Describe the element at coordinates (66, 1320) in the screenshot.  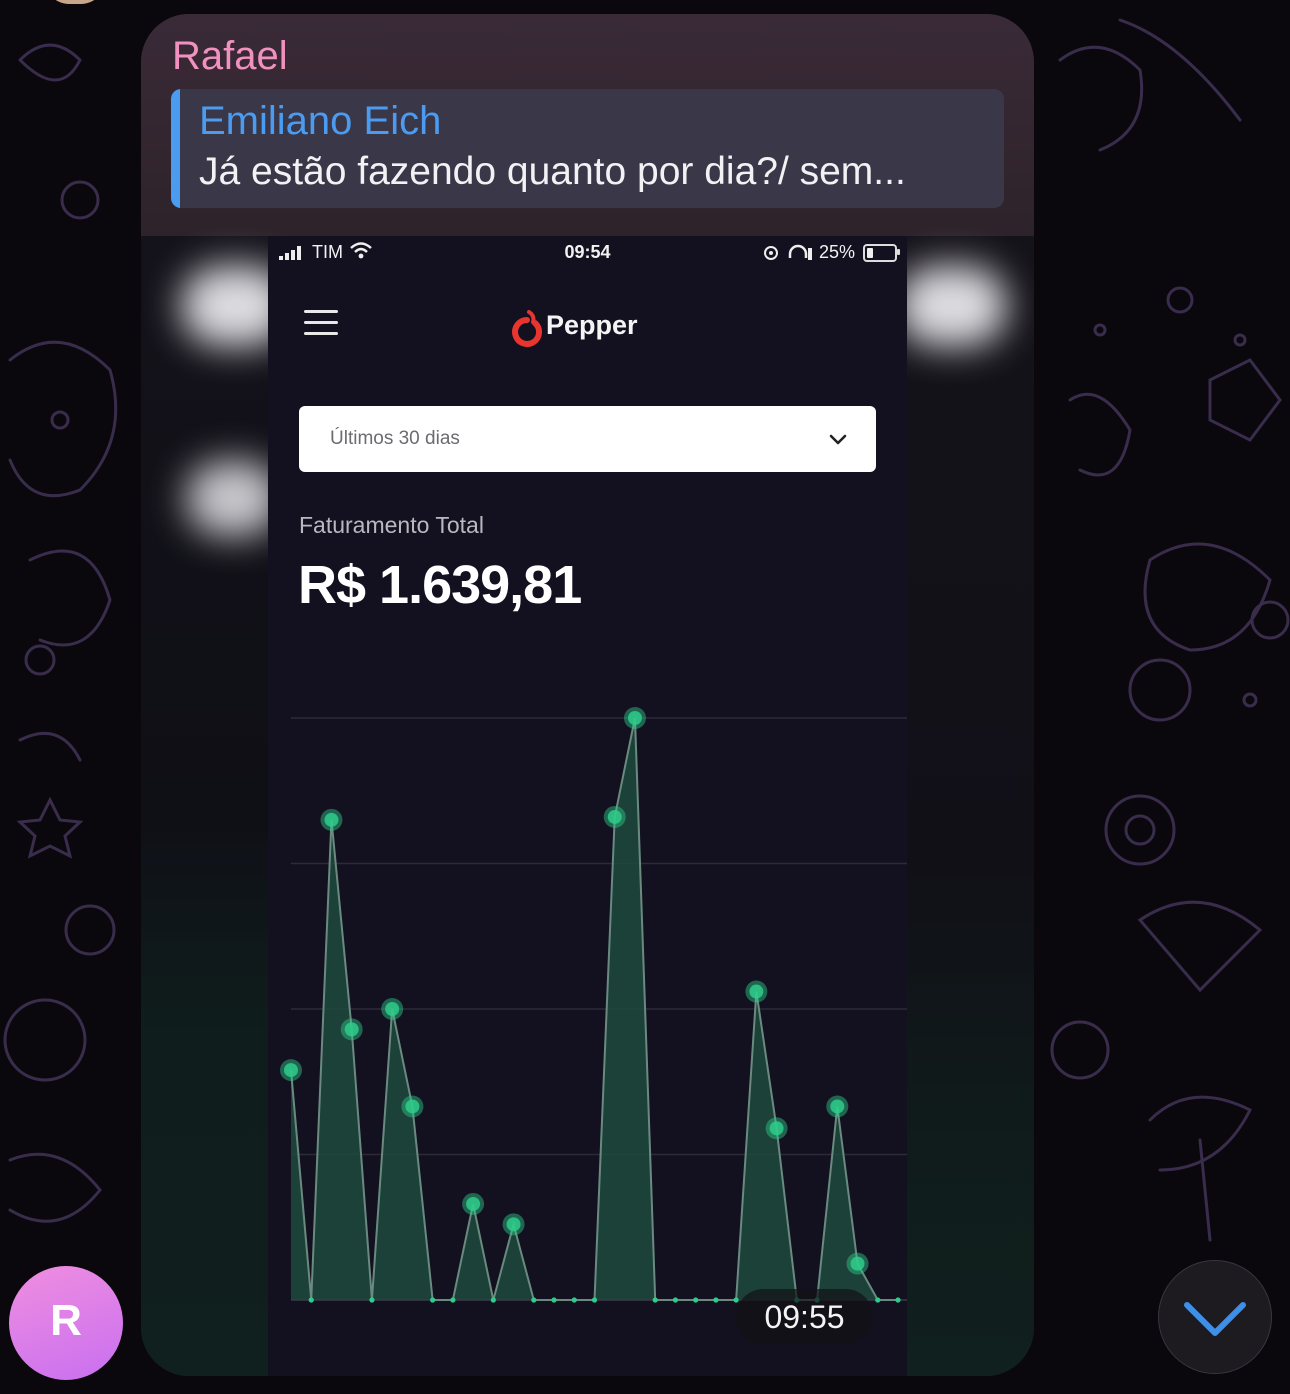
I see `avatar-initial: R` at that location.